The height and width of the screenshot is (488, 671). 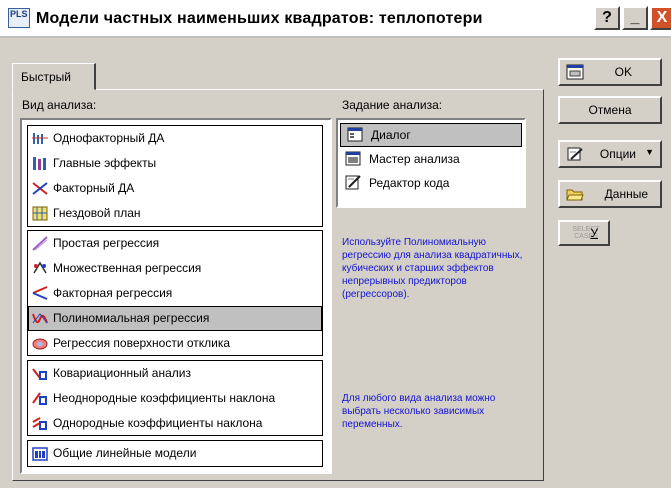 I want to click on list-item-factorial-regression: Факторная регрессия, so click(x=175, y=293).